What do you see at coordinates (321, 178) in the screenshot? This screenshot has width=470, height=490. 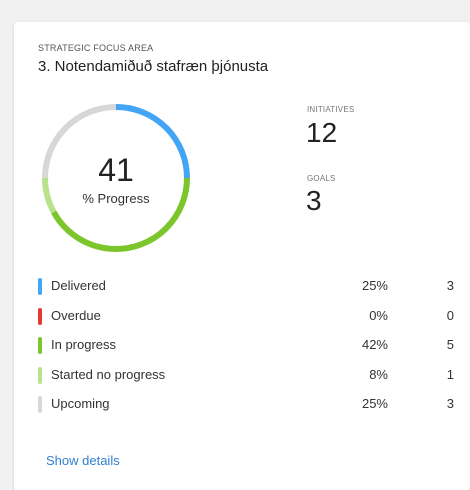 I see `goals-label: GOALS` at bounding box center [321, 178].